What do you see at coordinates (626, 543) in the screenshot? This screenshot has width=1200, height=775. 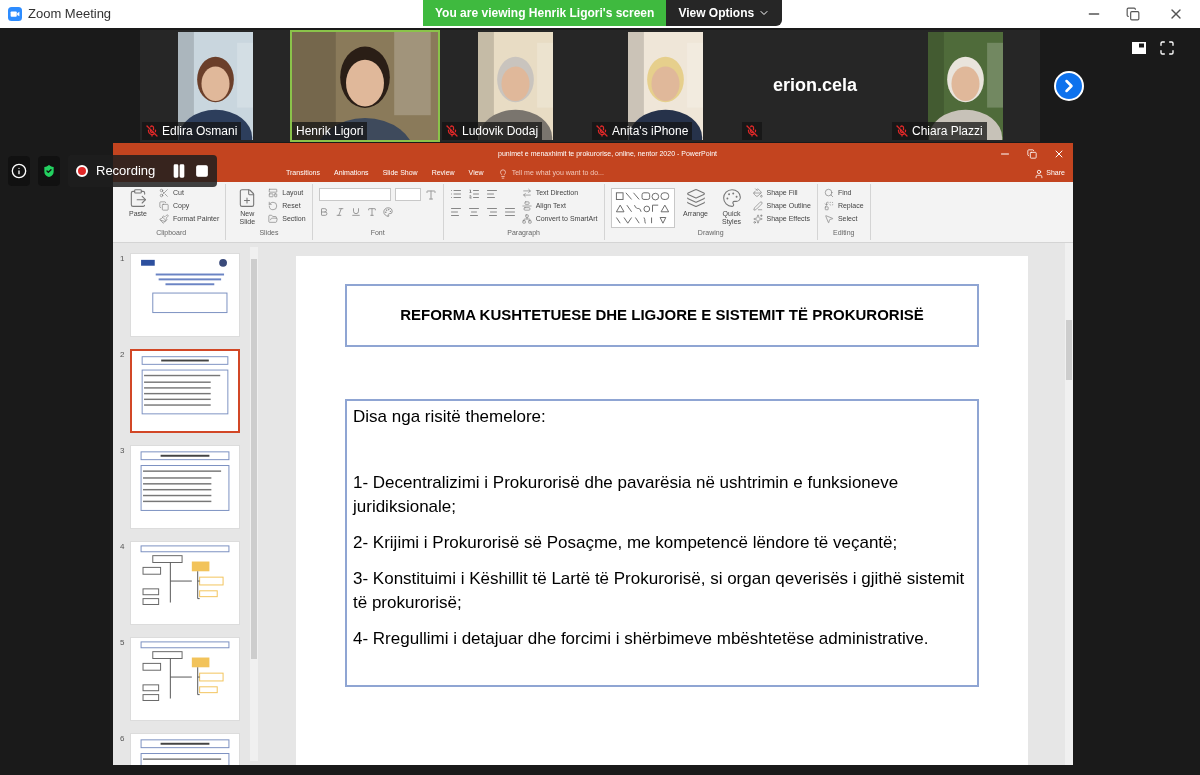 I see `slide-point: 2- Krijimi i Prokurorisë së Posaçme, me kompetencë lëndore të veçantë;` at bounding box center [626, 543].